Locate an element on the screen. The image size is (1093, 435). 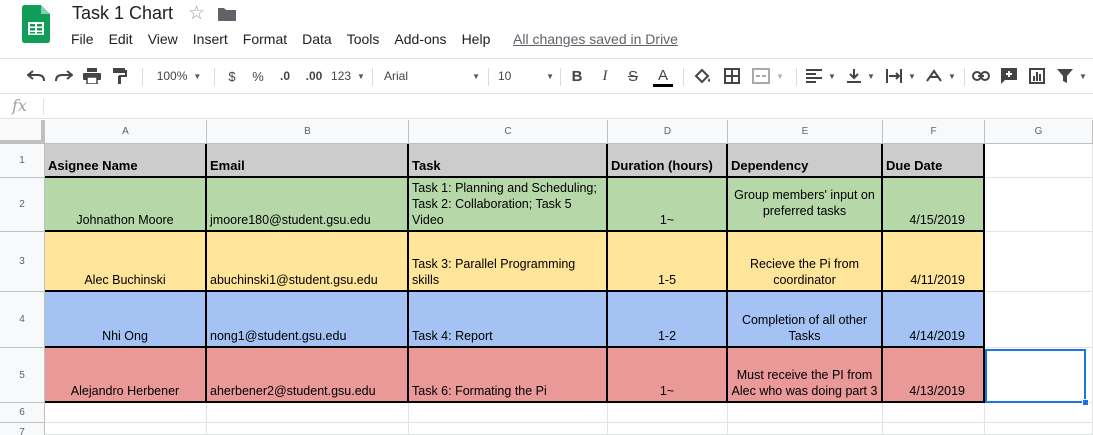
insert-link-button is located at coordinates (981, 76).